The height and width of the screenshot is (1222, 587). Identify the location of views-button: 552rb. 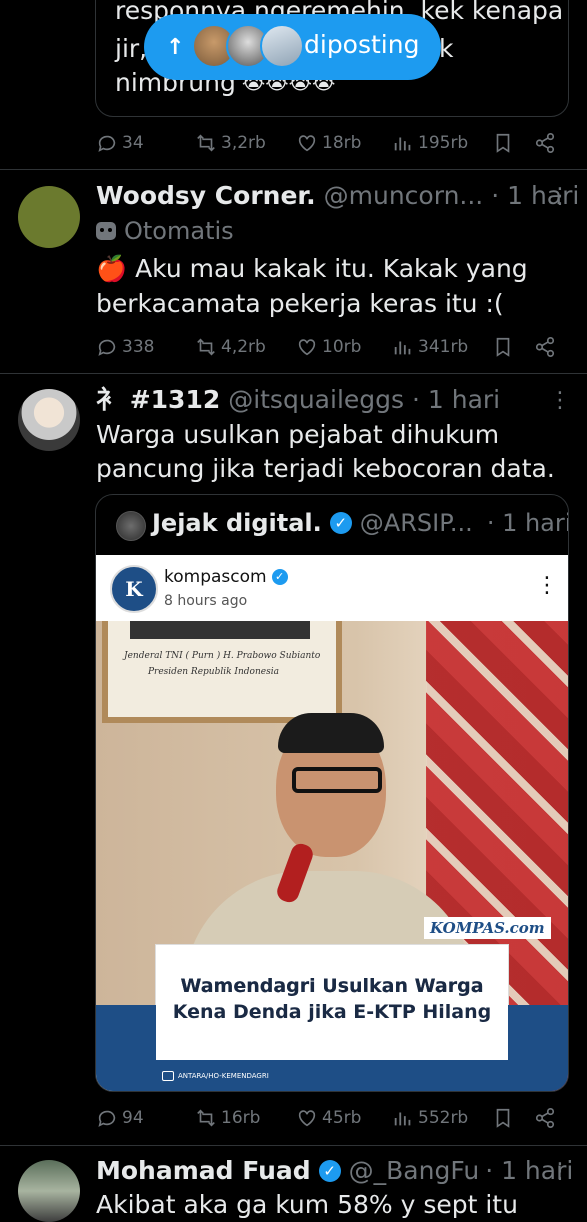
(430, 1118).